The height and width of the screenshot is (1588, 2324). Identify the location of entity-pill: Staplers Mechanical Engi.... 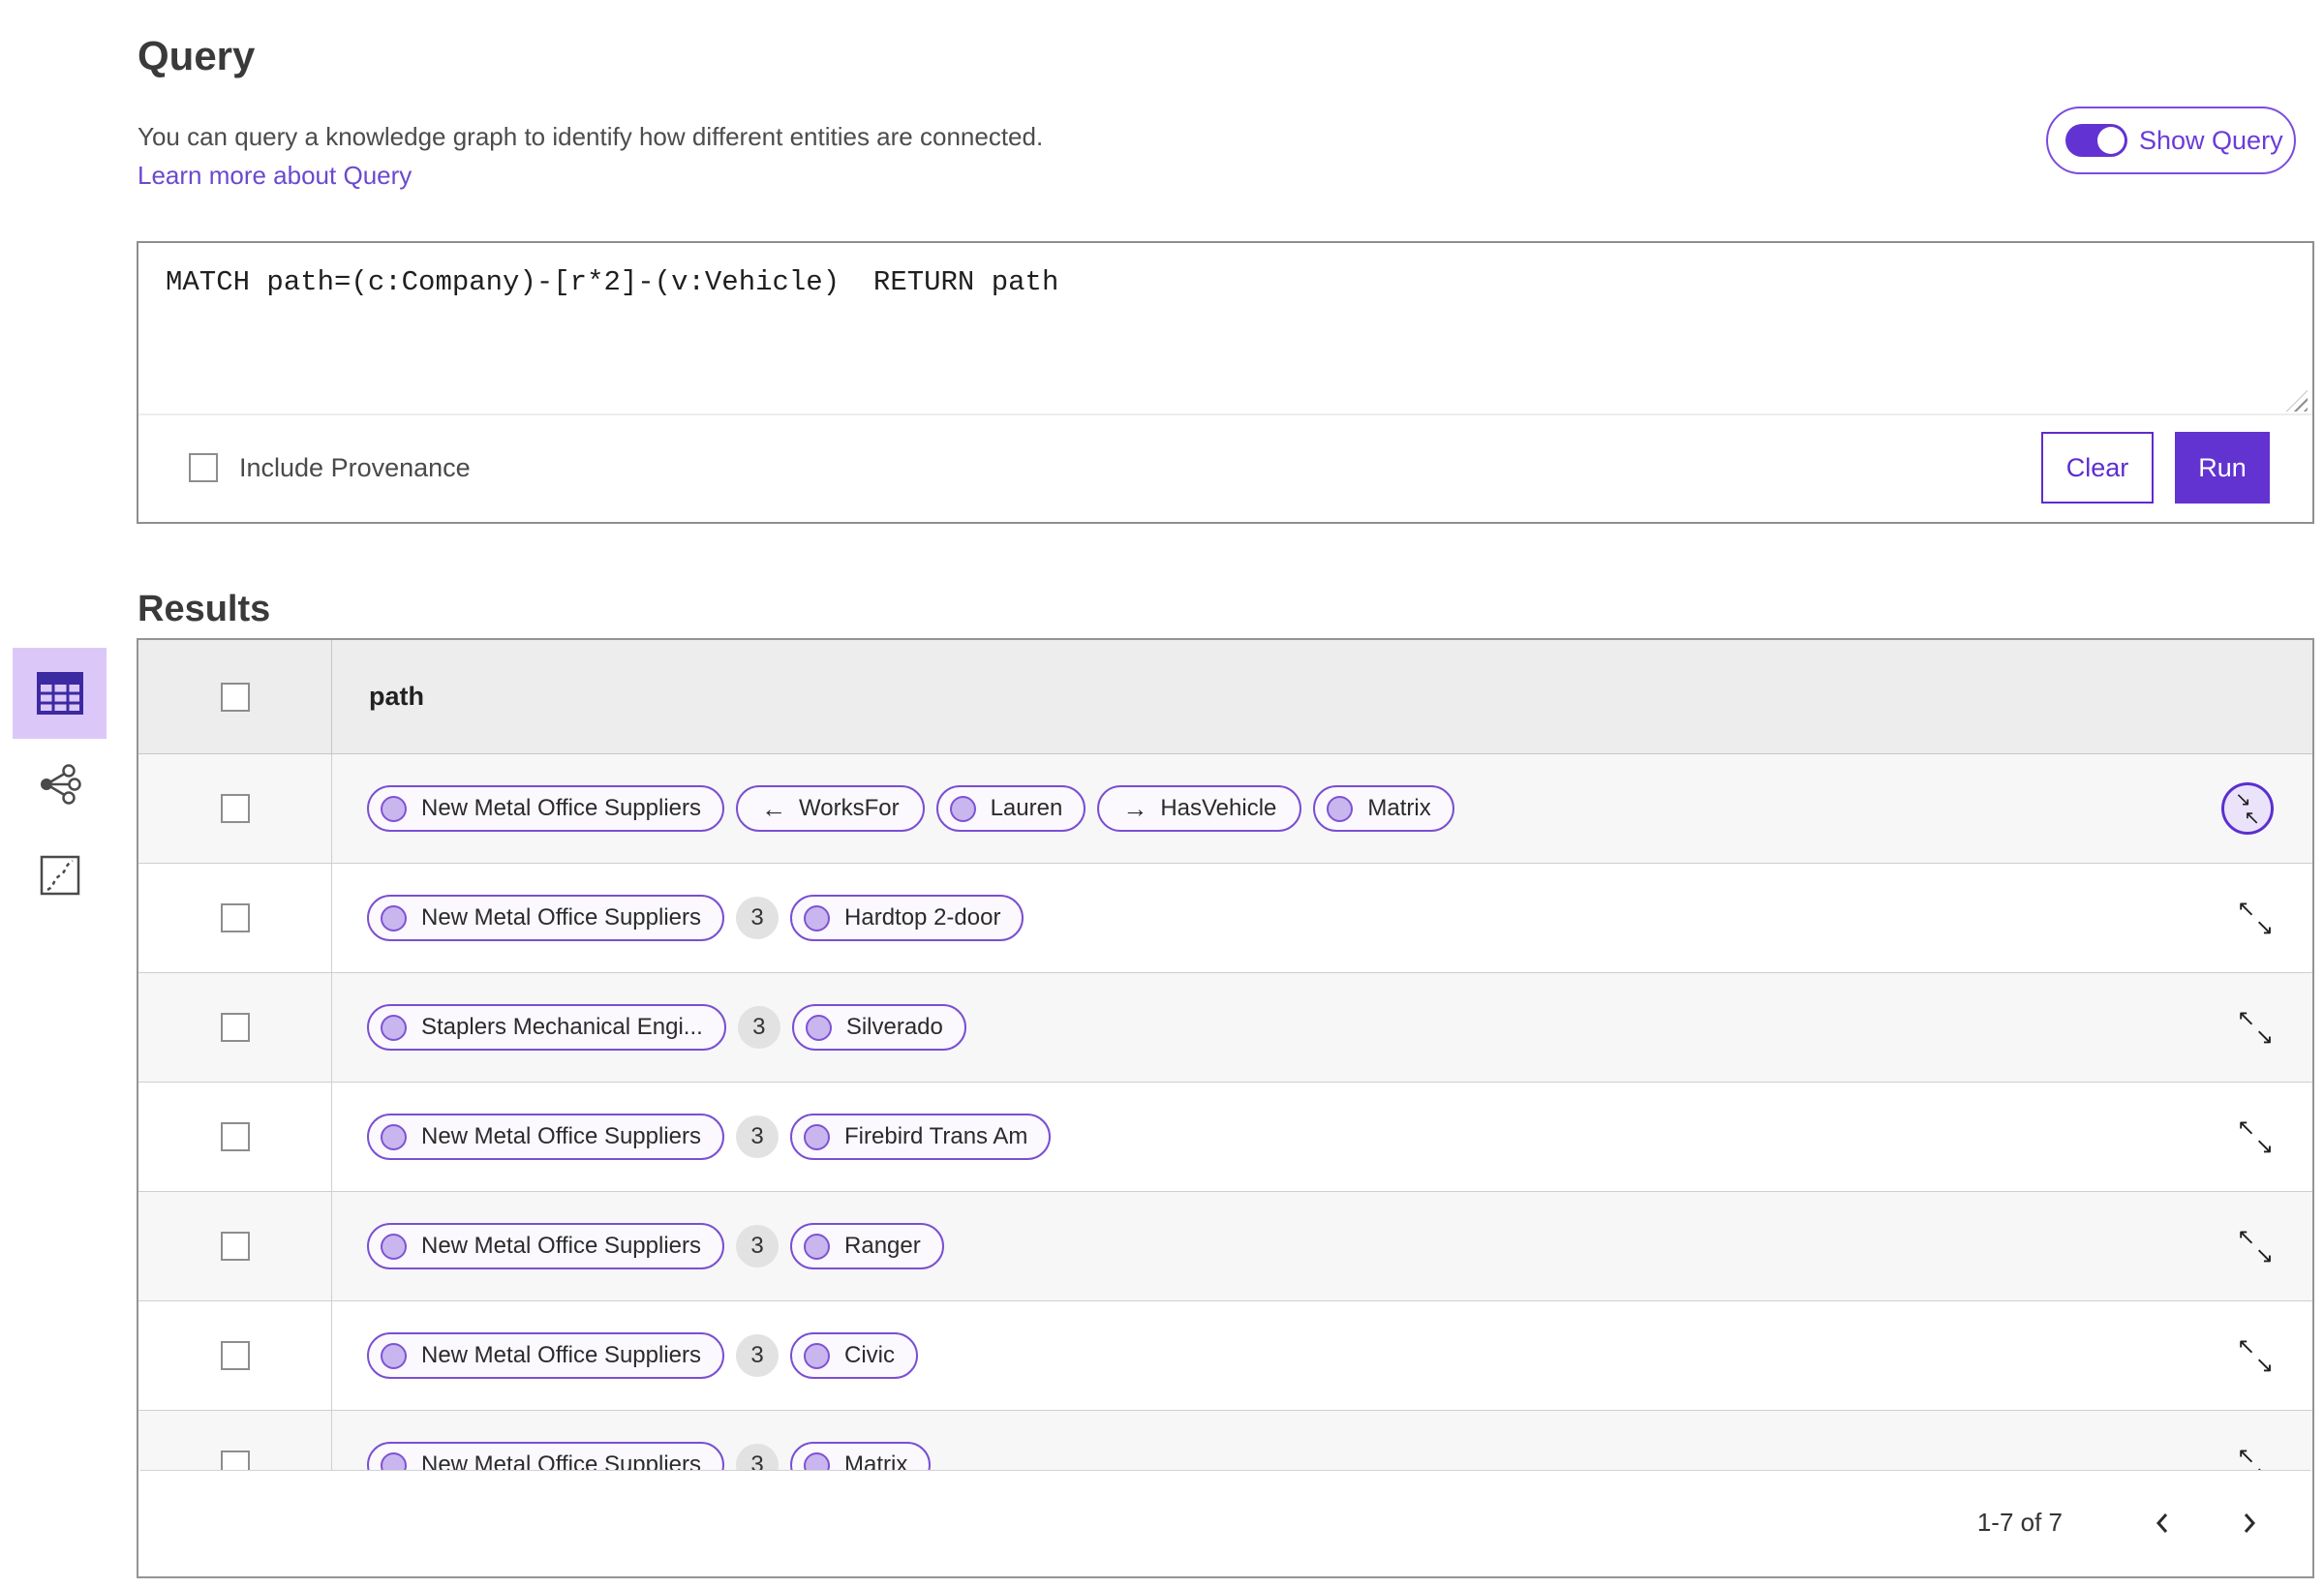
(547, 1027).